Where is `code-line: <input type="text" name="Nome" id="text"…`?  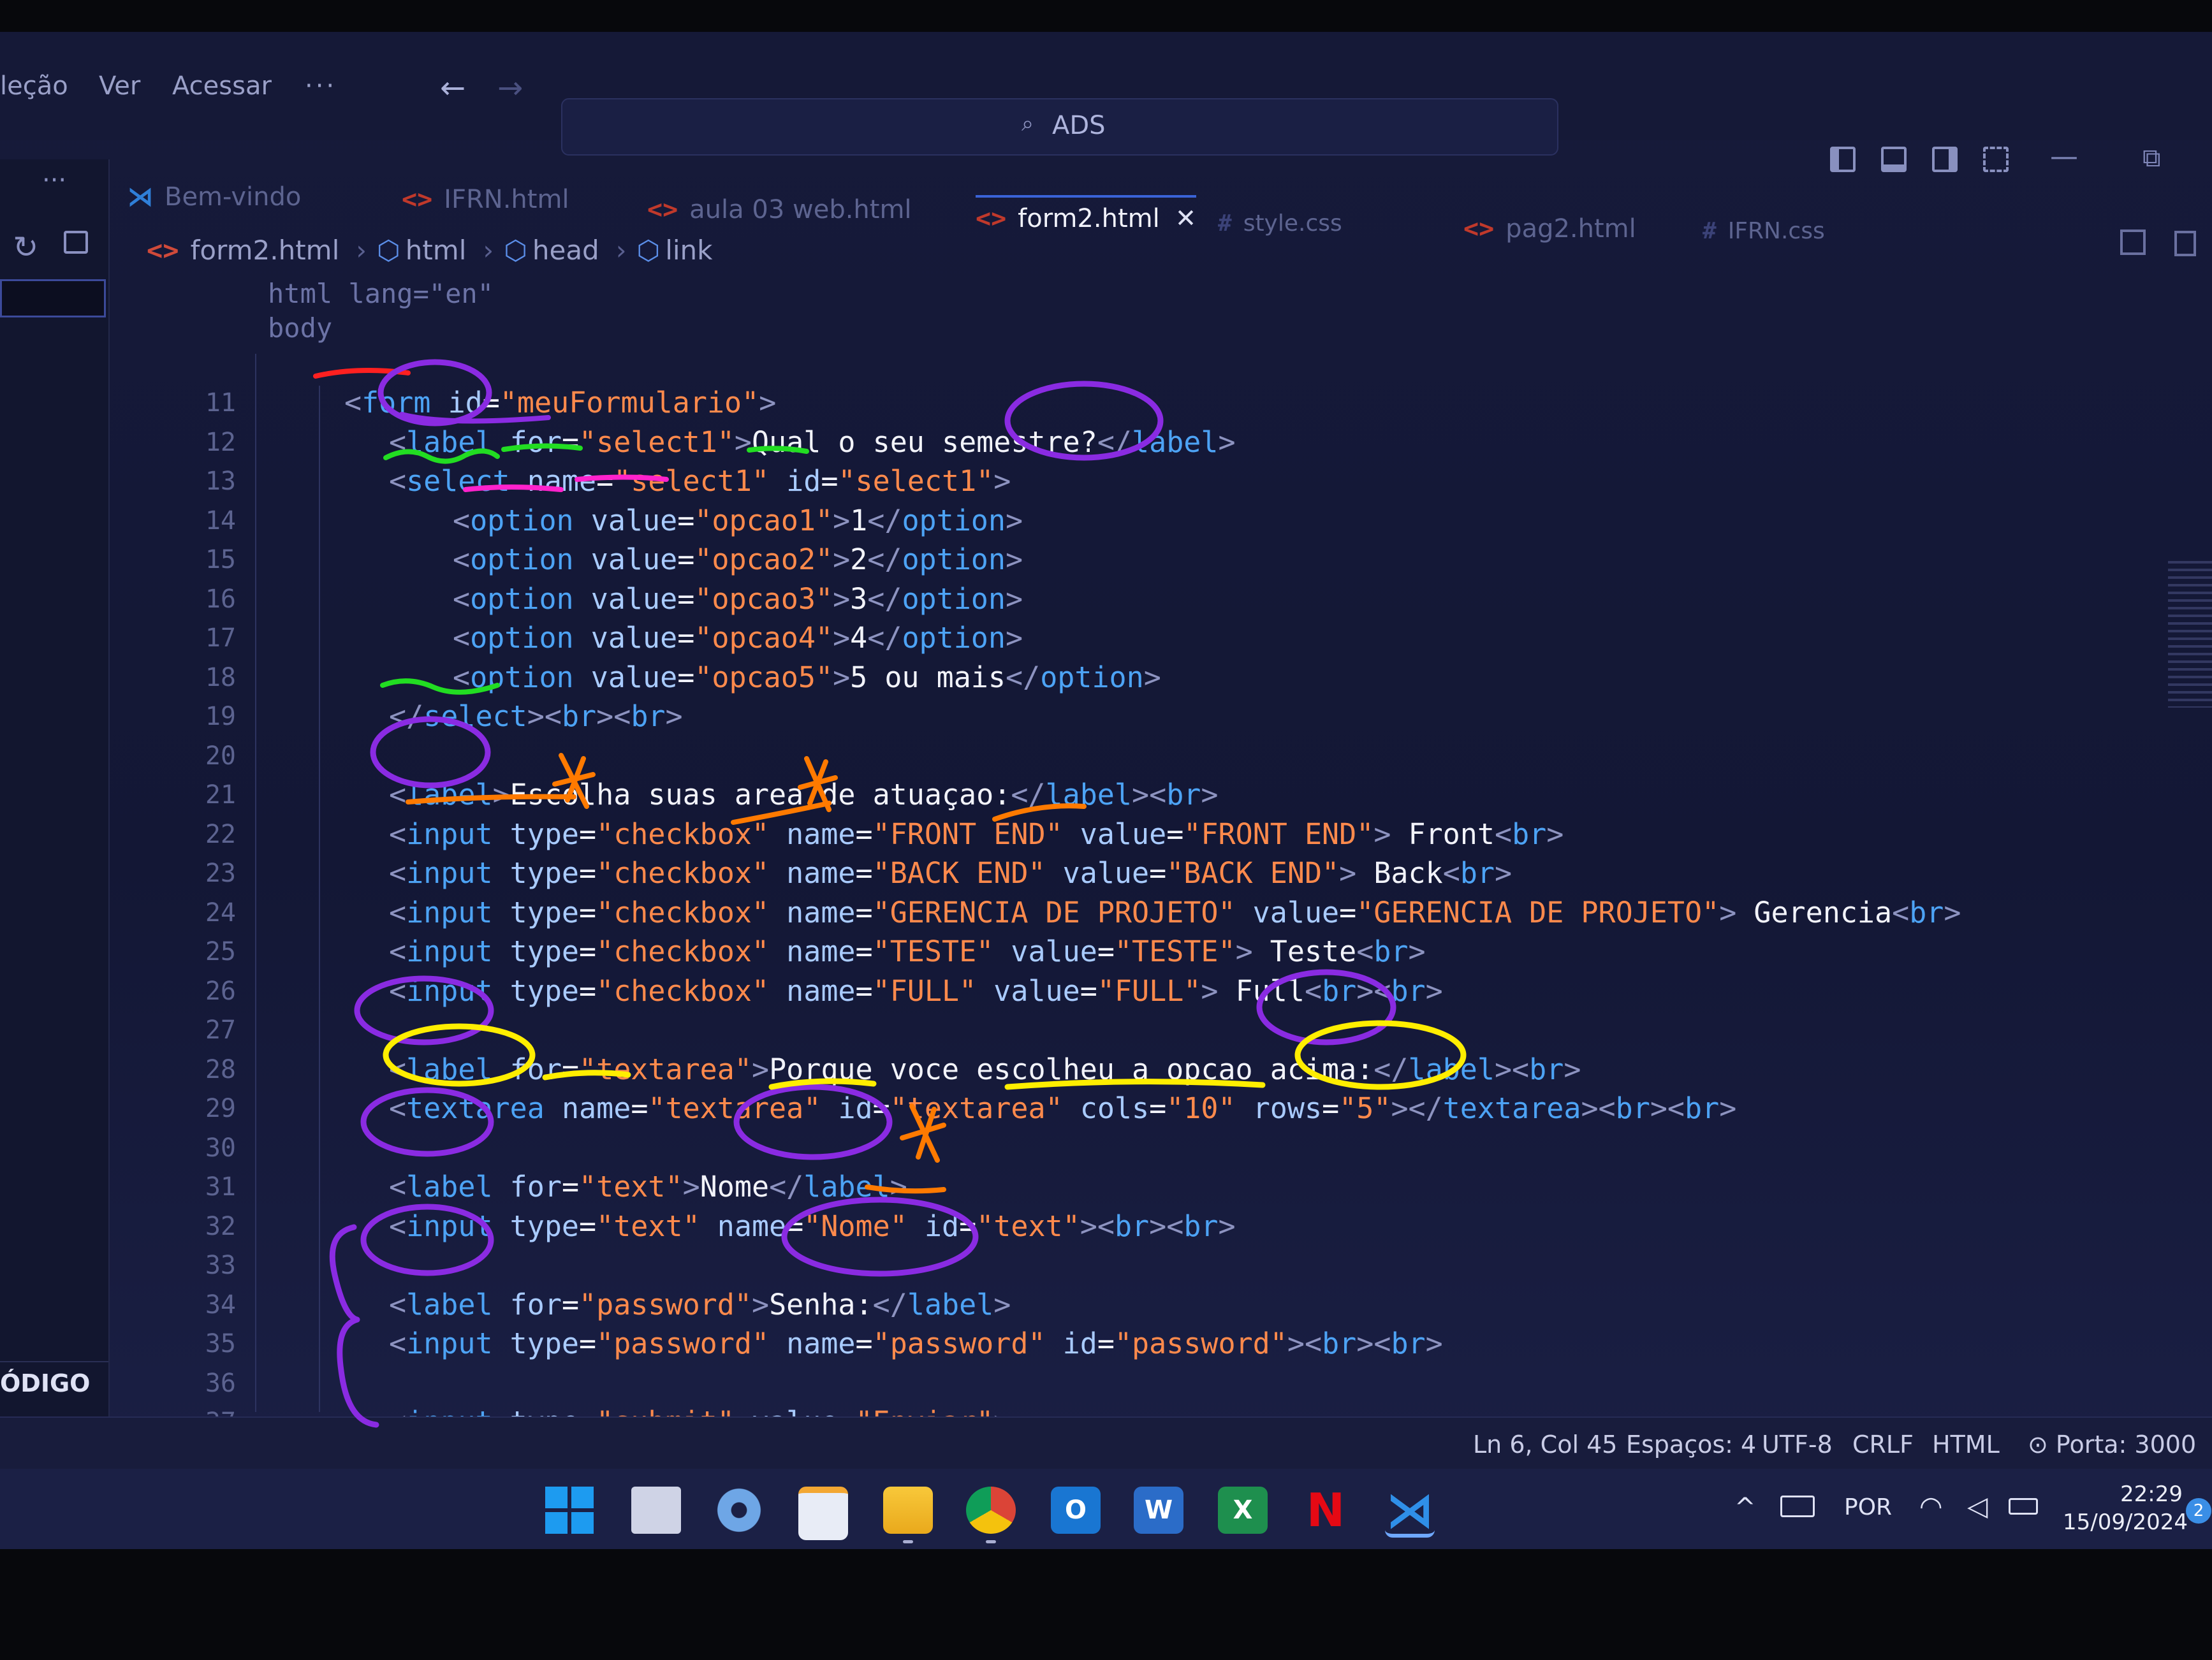
code-line: <input type="text" name="Nome" id="text"… is located at coordinates (813, 1226).